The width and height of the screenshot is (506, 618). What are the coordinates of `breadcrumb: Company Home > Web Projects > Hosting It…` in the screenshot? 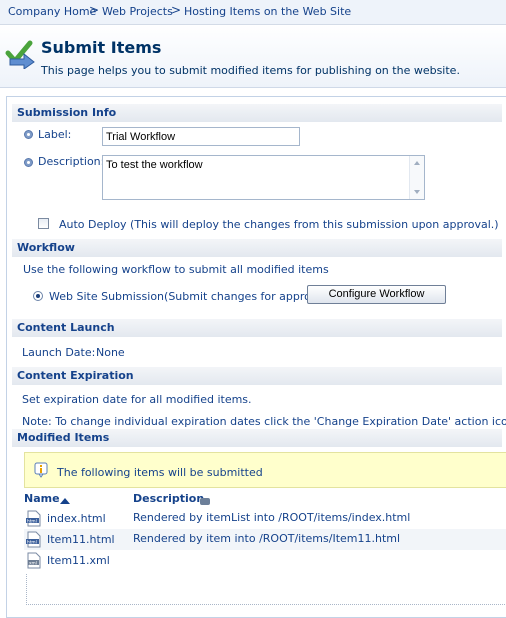 It's located at (253, 12).